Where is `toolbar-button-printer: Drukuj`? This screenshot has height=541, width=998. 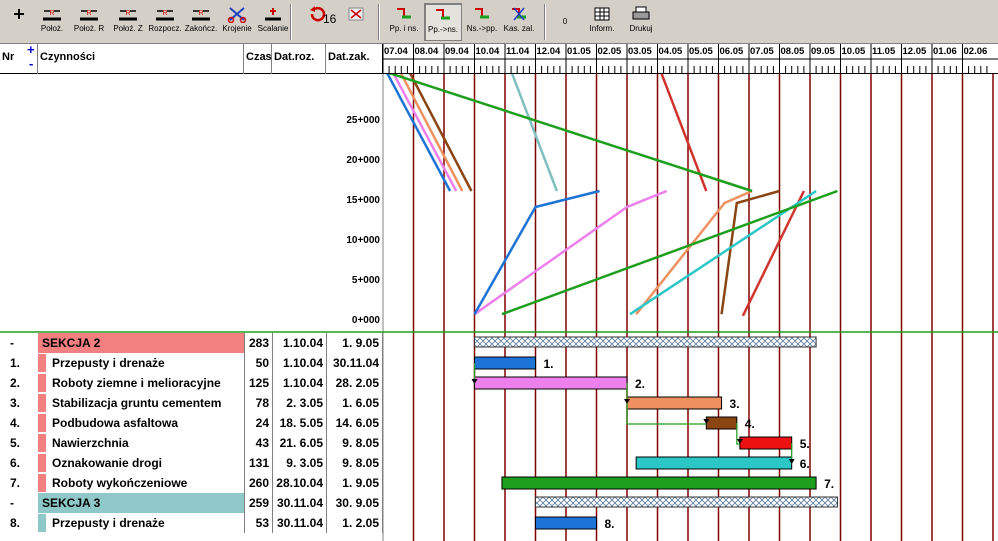 toolbar-button-printer: Drukuj is located at coordinates (641, 22).